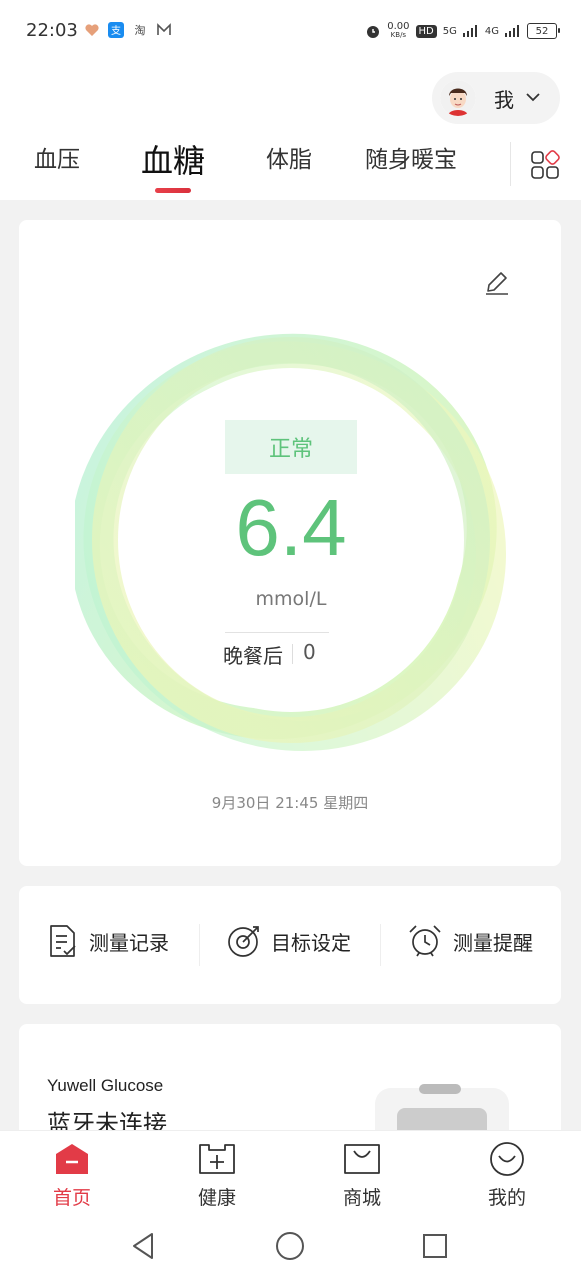 This screenshot has width=581, height=1280. Describe the element at coordinates (491, 31) in the screenshot. I see `signal-4g: 4G` at that location.